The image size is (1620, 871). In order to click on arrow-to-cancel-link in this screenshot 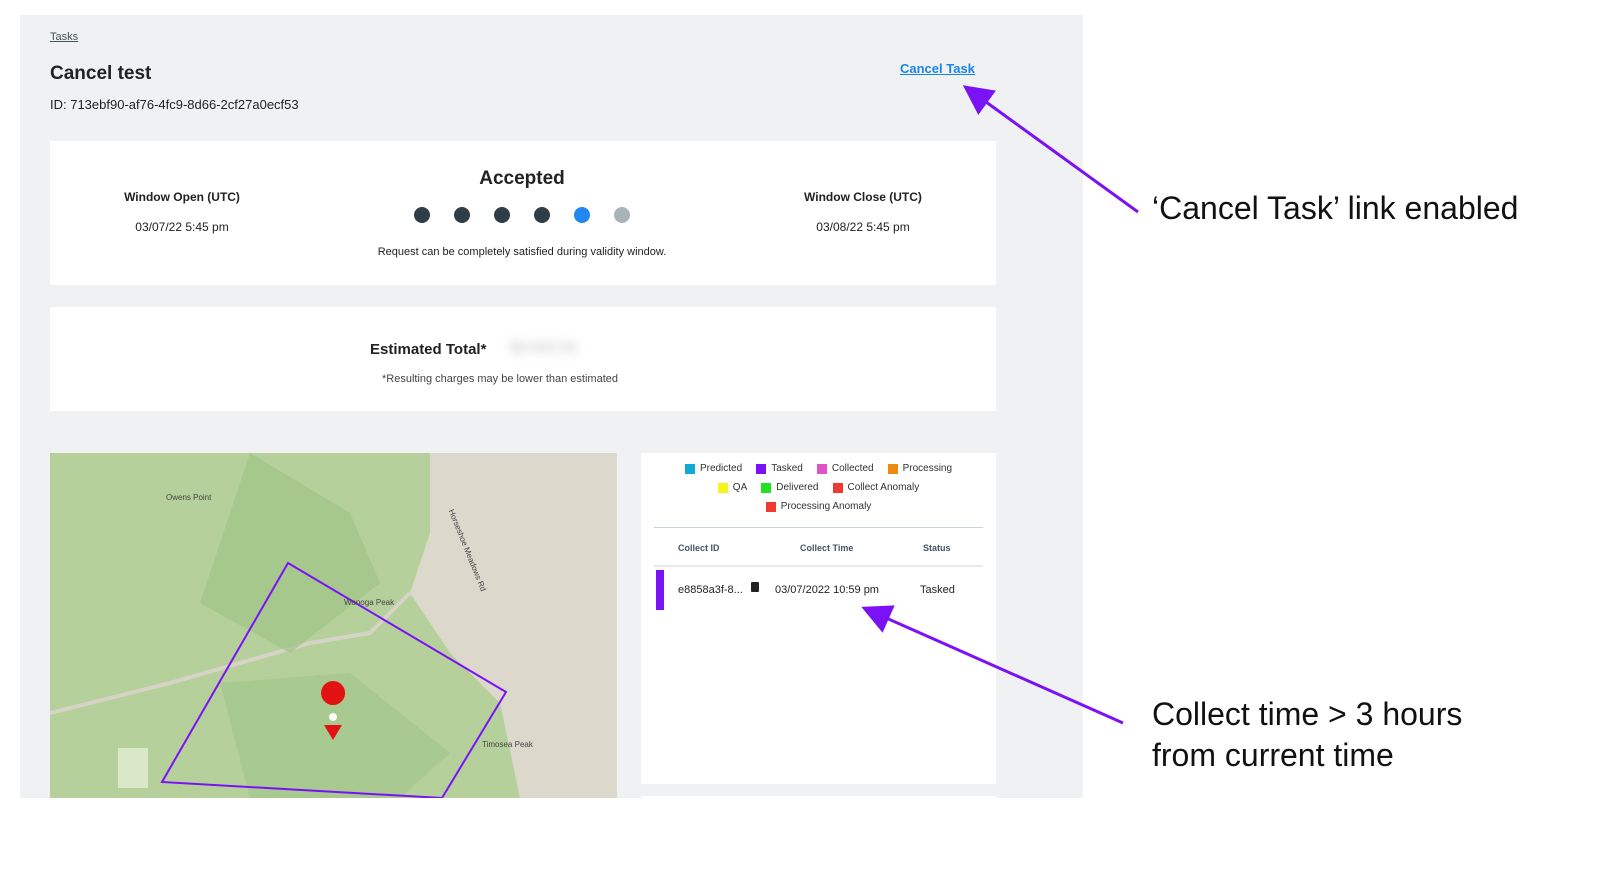, I will do `click(1050, 149)`.